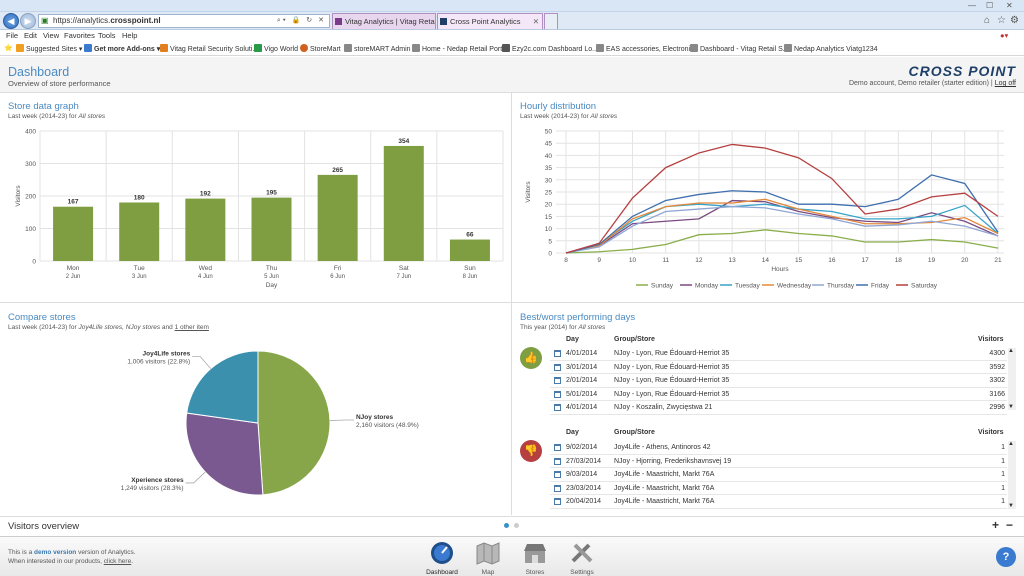 Image resolution: width=1024 pixels, height=576 pixels. Describe the element at coordinates (122, 48) in the screenshot. I see `fav-get-addons: Get more Add-ons ▾` at that location.